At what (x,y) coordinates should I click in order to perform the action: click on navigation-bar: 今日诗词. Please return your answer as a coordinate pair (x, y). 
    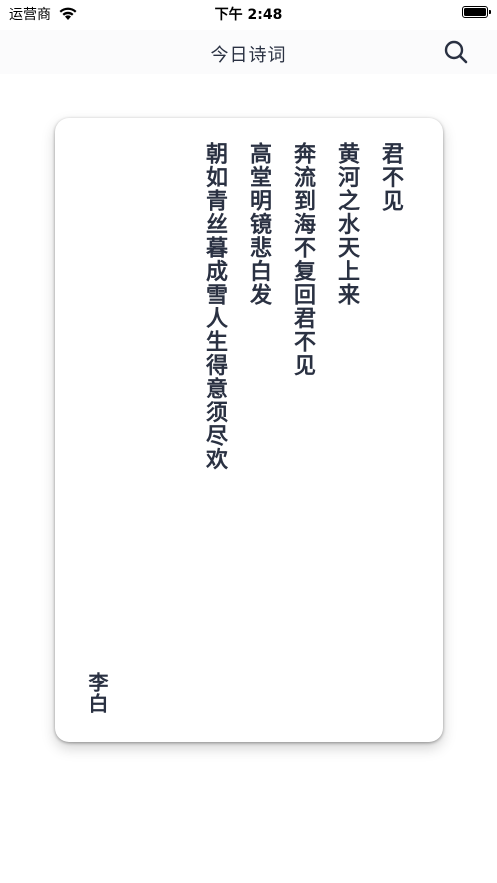
    Looking at the image, I should click on (248, 52).